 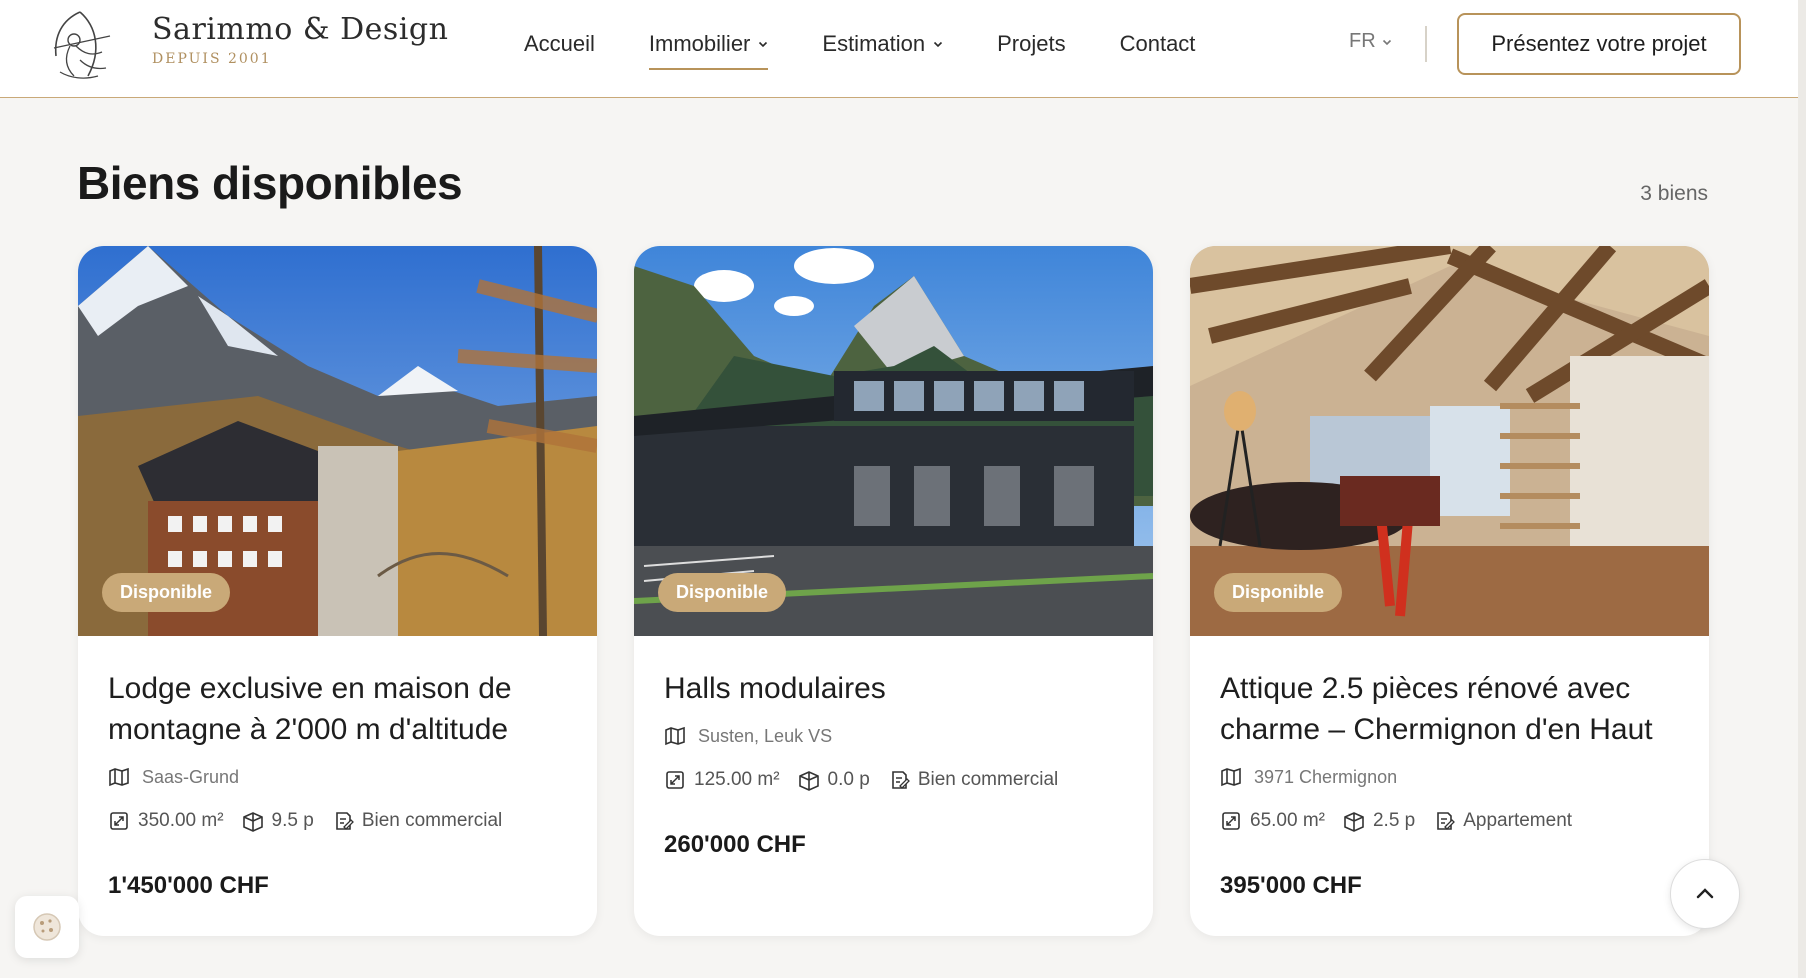 What do you see at coordinates (212, 59) in the screenshot?
I see `brand-subtitle: DEPUIS 2001` at bounding box center [212, 59].